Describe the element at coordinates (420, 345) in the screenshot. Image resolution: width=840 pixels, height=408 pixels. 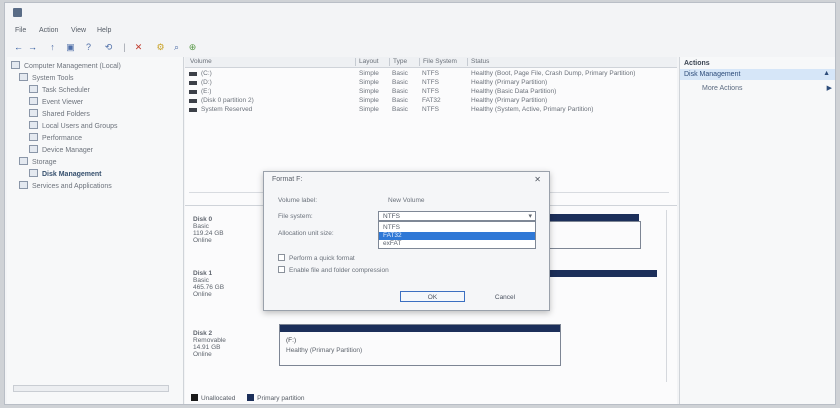
I see `disk-2-partition: (F:) Healthy (Primary Partition)` at that location.